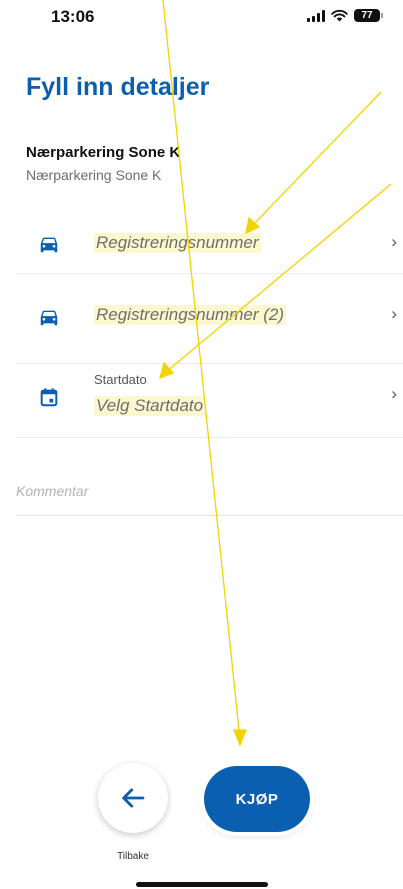 Image resolution: width=403 pixels, height=889 pixels. I want to click on status-time: 13:06, so click(73, 16).